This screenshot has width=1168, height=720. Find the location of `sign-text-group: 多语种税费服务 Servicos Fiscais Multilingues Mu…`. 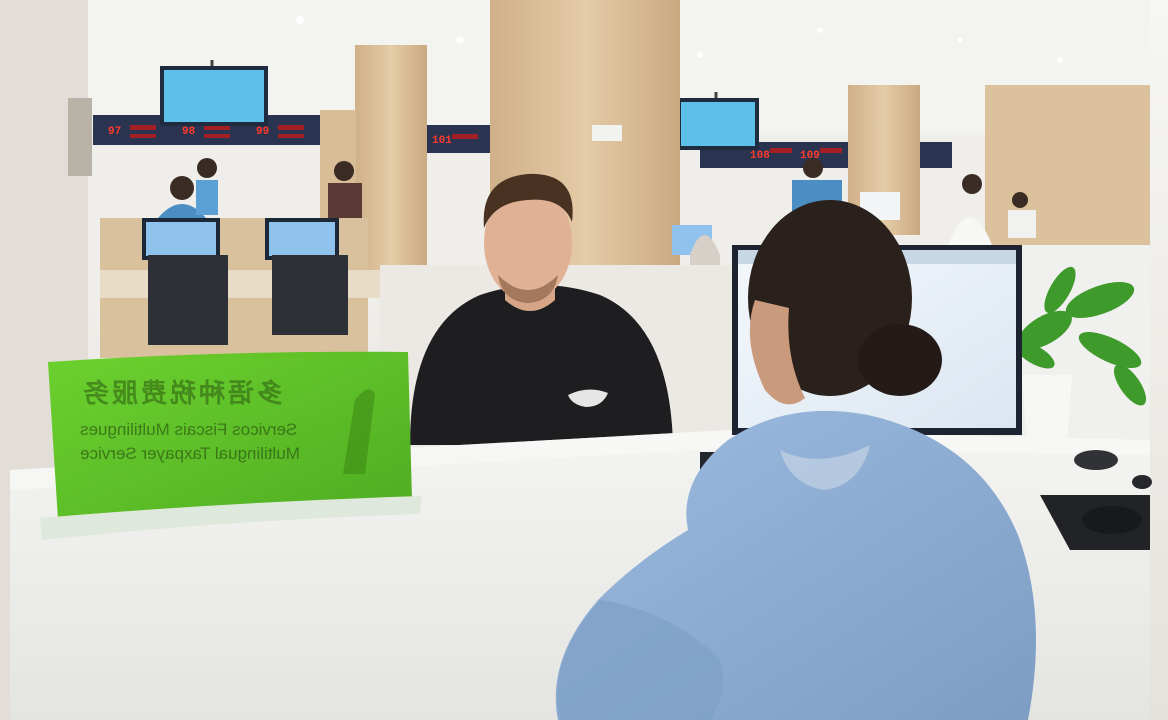

sign-text-group: 多语种税费服务 Servicos Fiscais Multilingues Mu… is located at coordinates (230, 421).